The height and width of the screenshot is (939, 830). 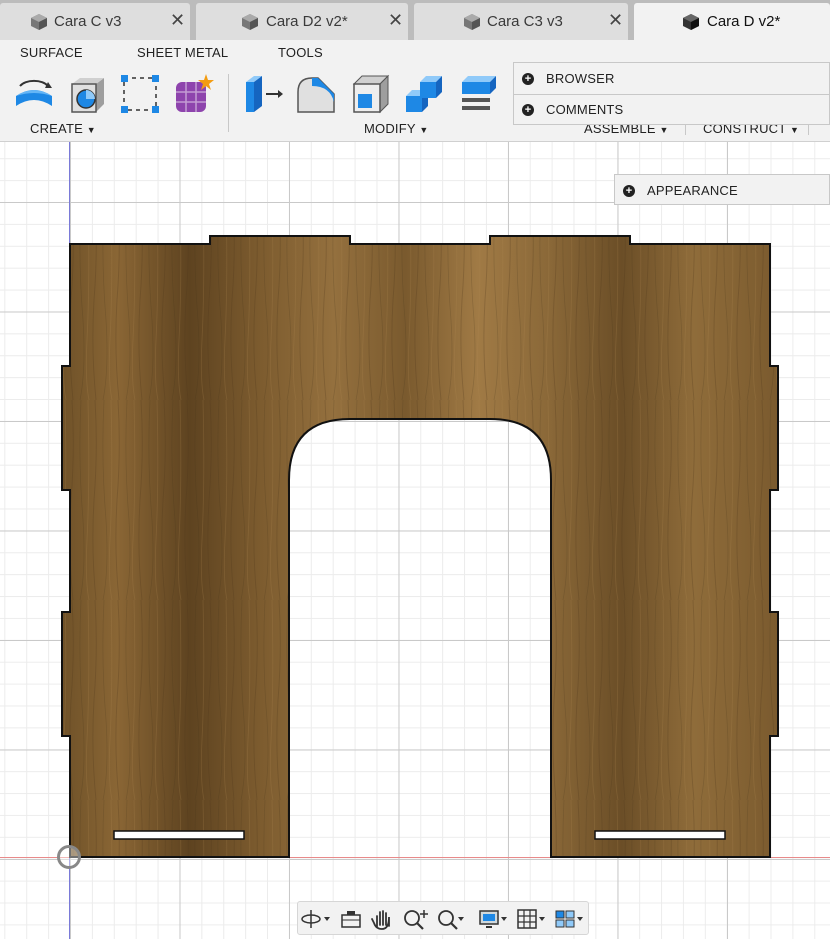 I want to click on display-settings-icon, so click(x=493, y=919).